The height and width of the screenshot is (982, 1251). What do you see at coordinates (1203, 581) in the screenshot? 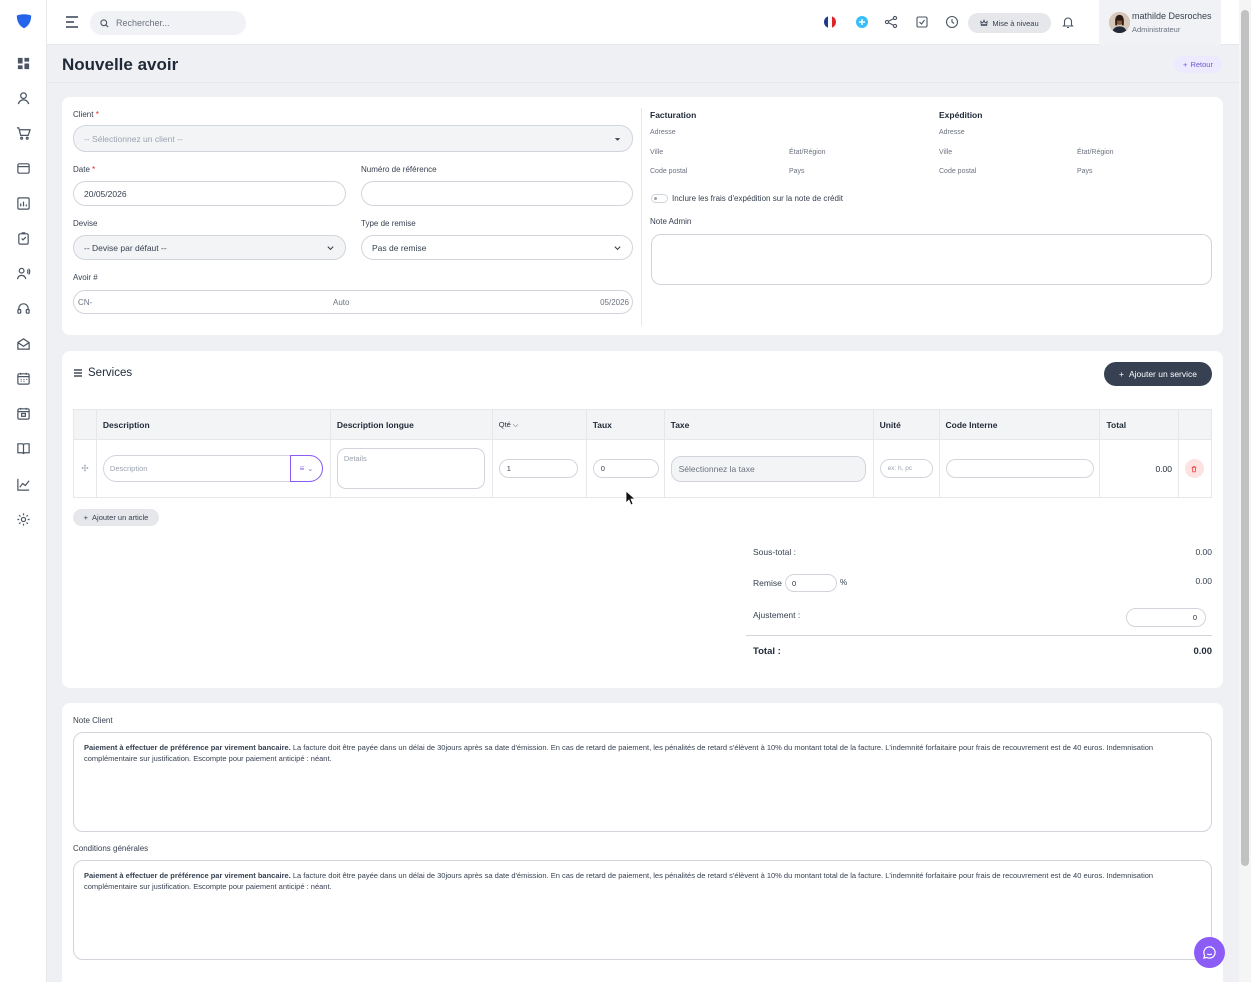
I see `discount-value: 0.00` at bounding box center [1203, 581].